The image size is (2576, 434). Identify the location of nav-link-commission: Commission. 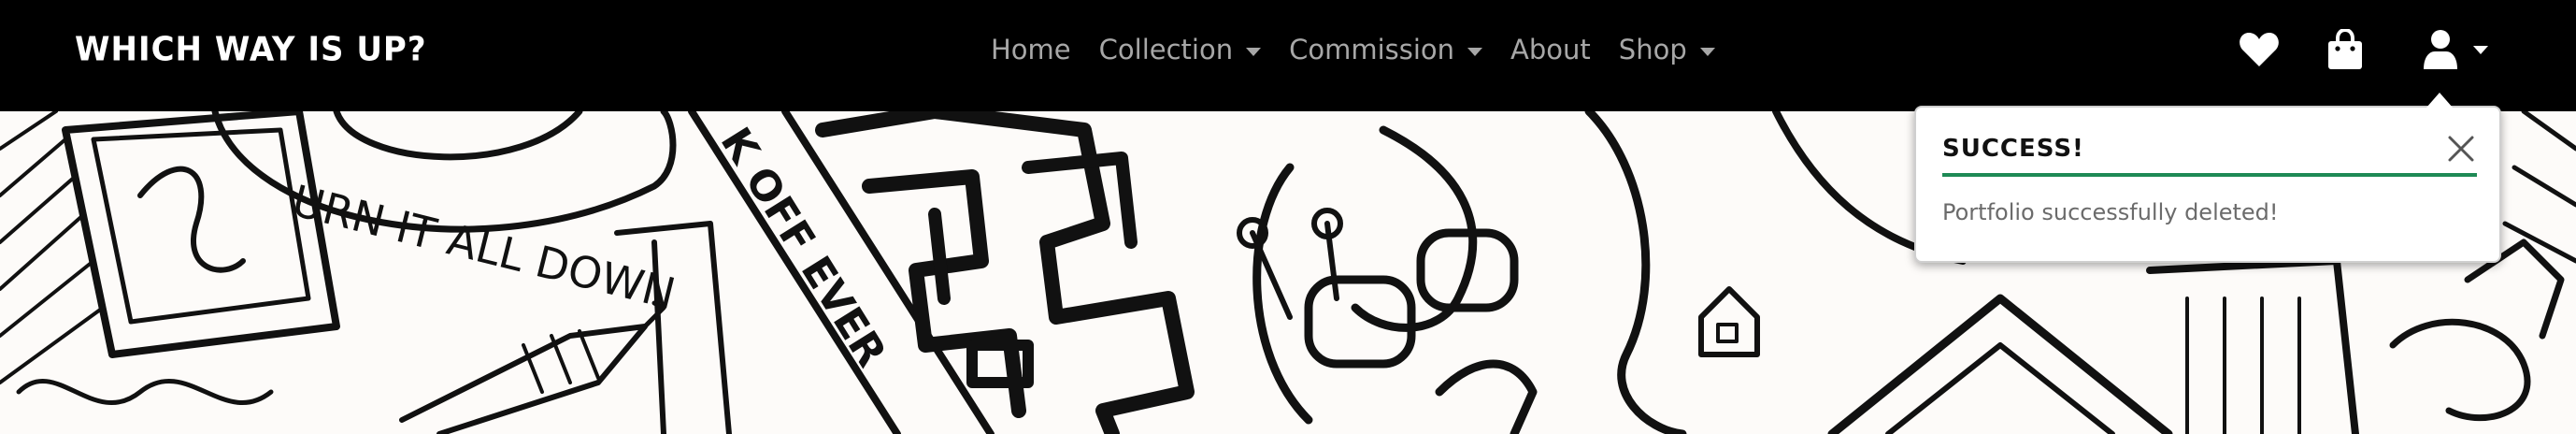
(1386, 49).